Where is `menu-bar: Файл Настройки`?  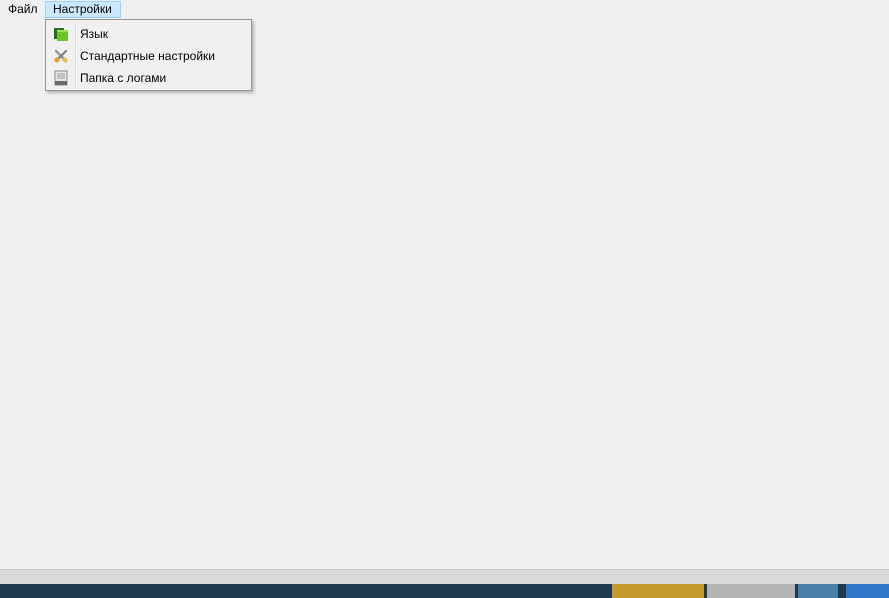 menu-bar: Файл Настройки is located at coordinates (444, 10).